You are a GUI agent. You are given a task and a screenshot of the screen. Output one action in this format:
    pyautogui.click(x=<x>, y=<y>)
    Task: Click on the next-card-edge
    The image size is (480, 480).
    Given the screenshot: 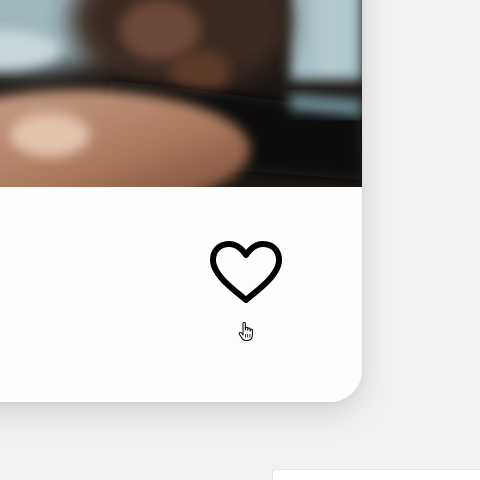 What is the action you would take?
    pyautogui.click(x=376, y=474)
    